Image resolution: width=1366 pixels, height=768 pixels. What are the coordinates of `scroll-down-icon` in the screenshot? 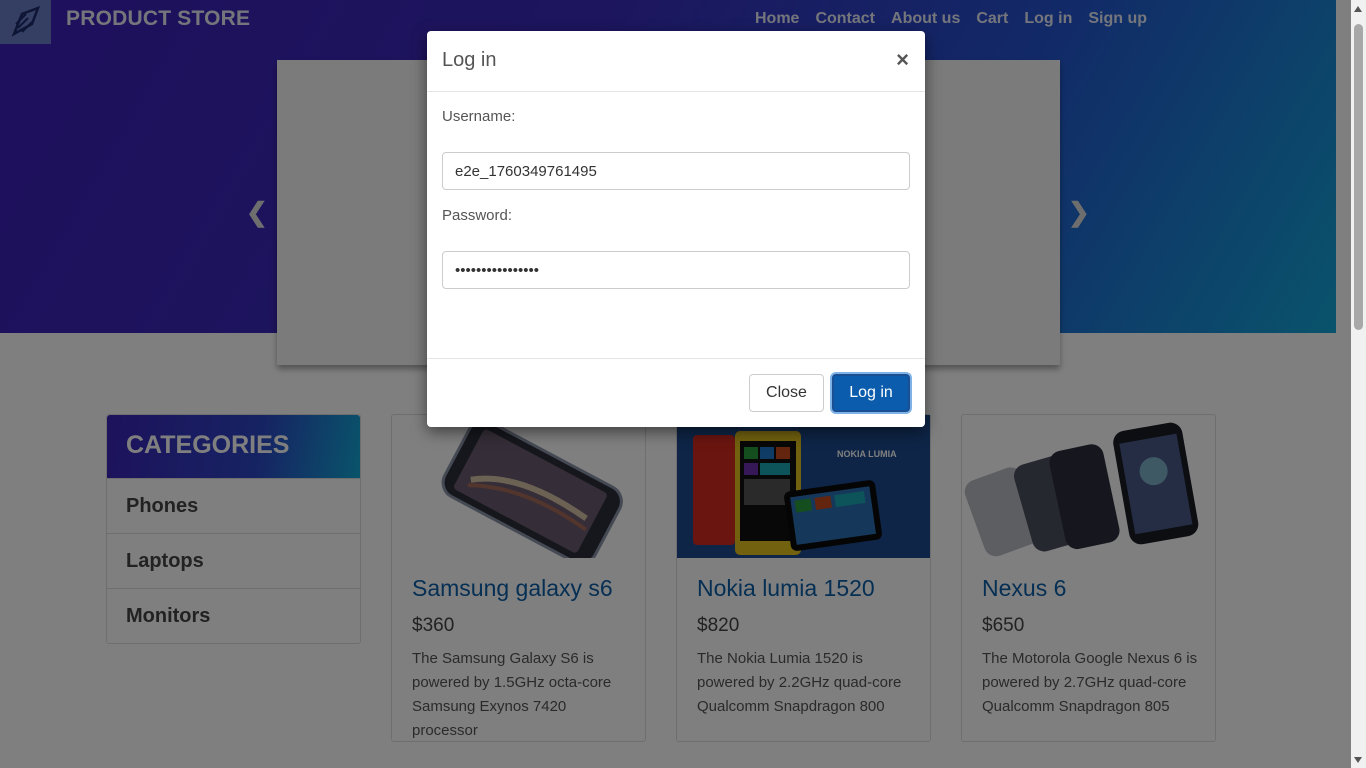 It's located at (1358, 760).